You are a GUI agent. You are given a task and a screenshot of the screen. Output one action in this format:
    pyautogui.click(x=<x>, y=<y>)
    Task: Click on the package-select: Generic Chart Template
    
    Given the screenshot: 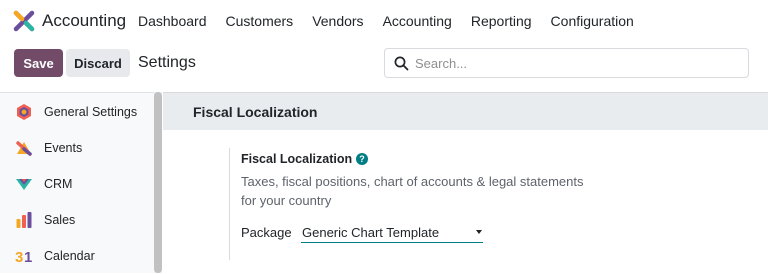 What is the action you would take?
    pyautogui.click(x=392, y=232)
    